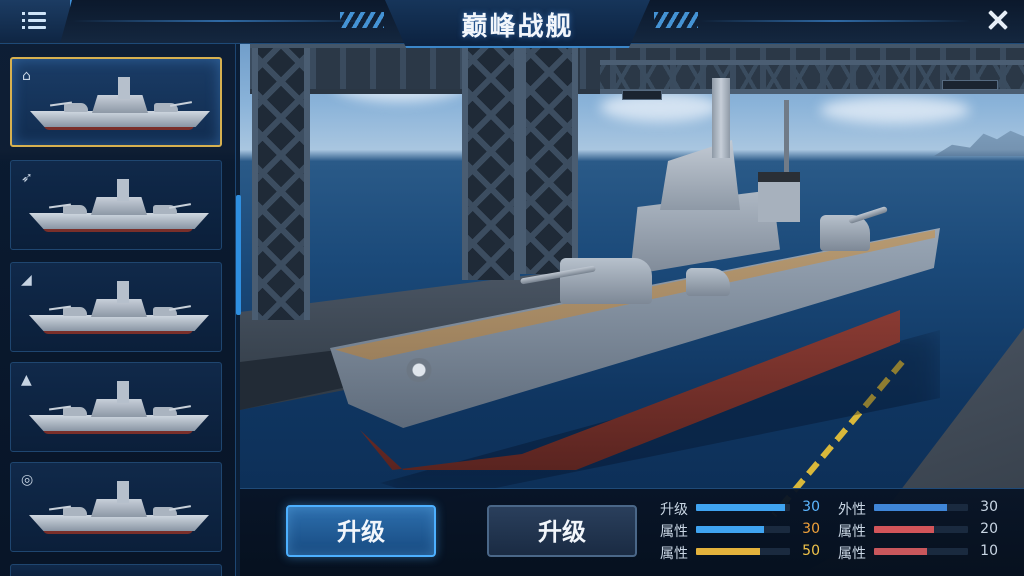 This screenshot has width=1024, height=576. I want to click on title-decor-stripes-left, so click(362, 20).